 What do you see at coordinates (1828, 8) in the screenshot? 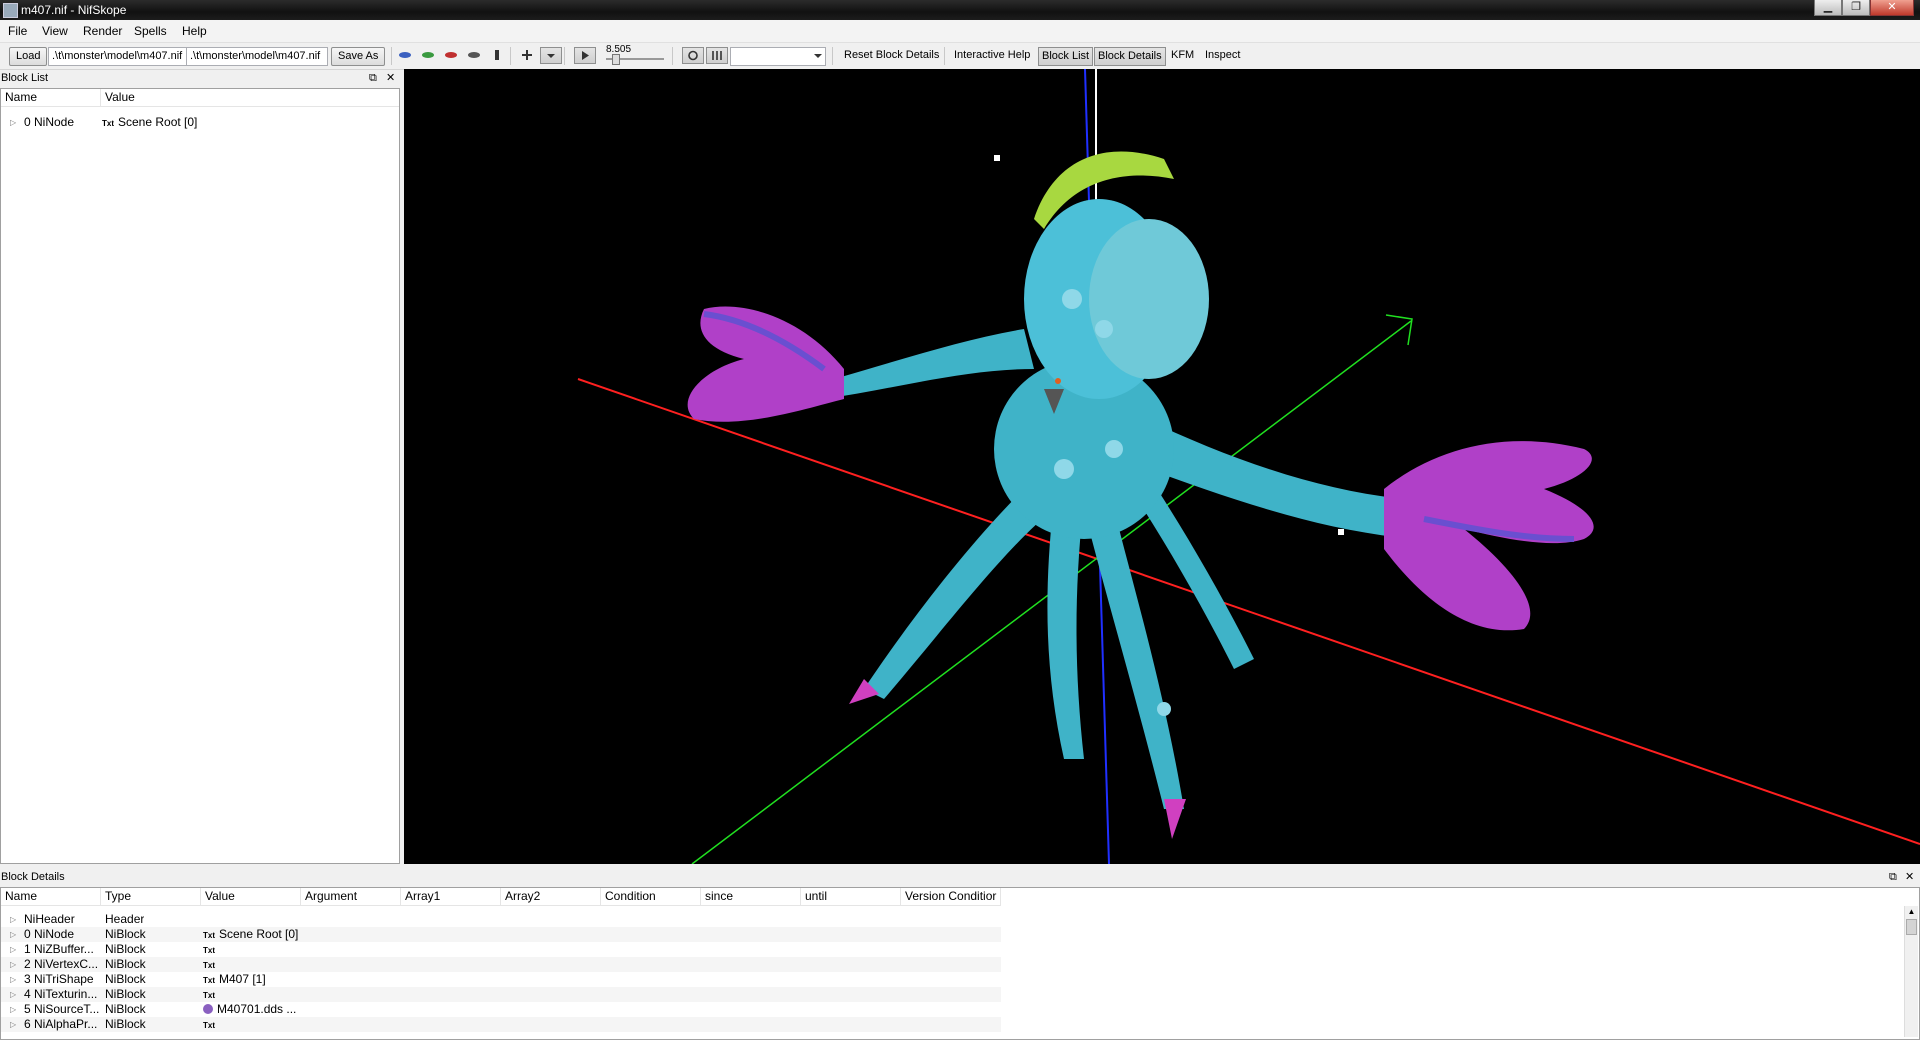
I see `minimize-button: ▁` at bounding box center [1828, 8].